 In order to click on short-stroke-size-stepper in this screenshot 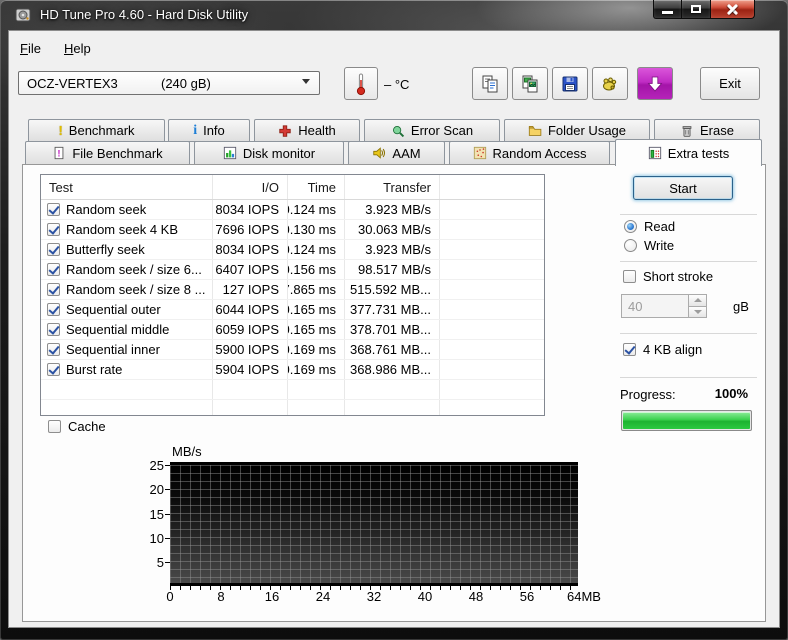, I will do `click(664, 306)`.